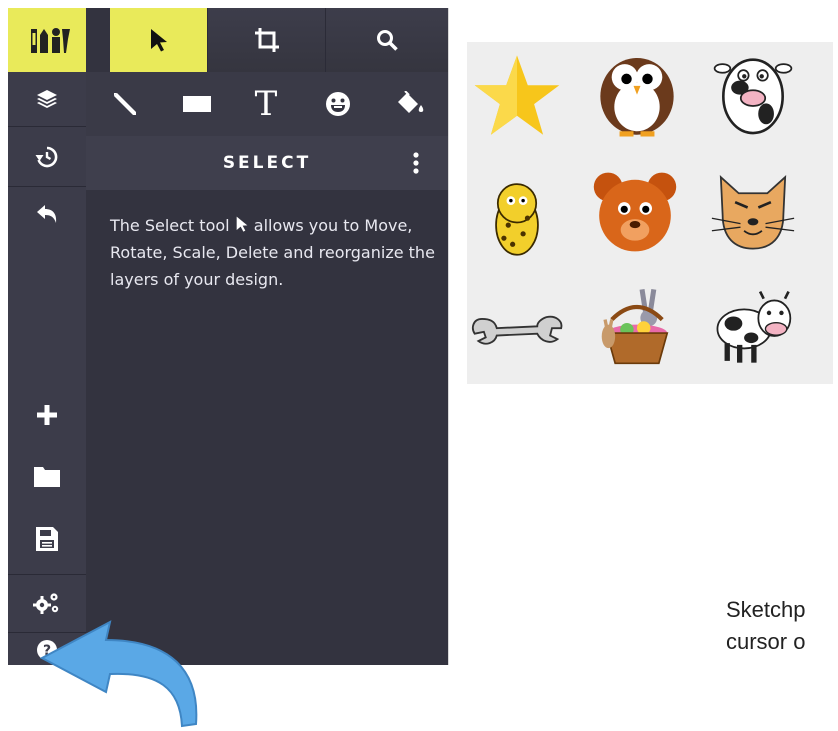  I want to click on rectangle-icon, so click(197, 104).